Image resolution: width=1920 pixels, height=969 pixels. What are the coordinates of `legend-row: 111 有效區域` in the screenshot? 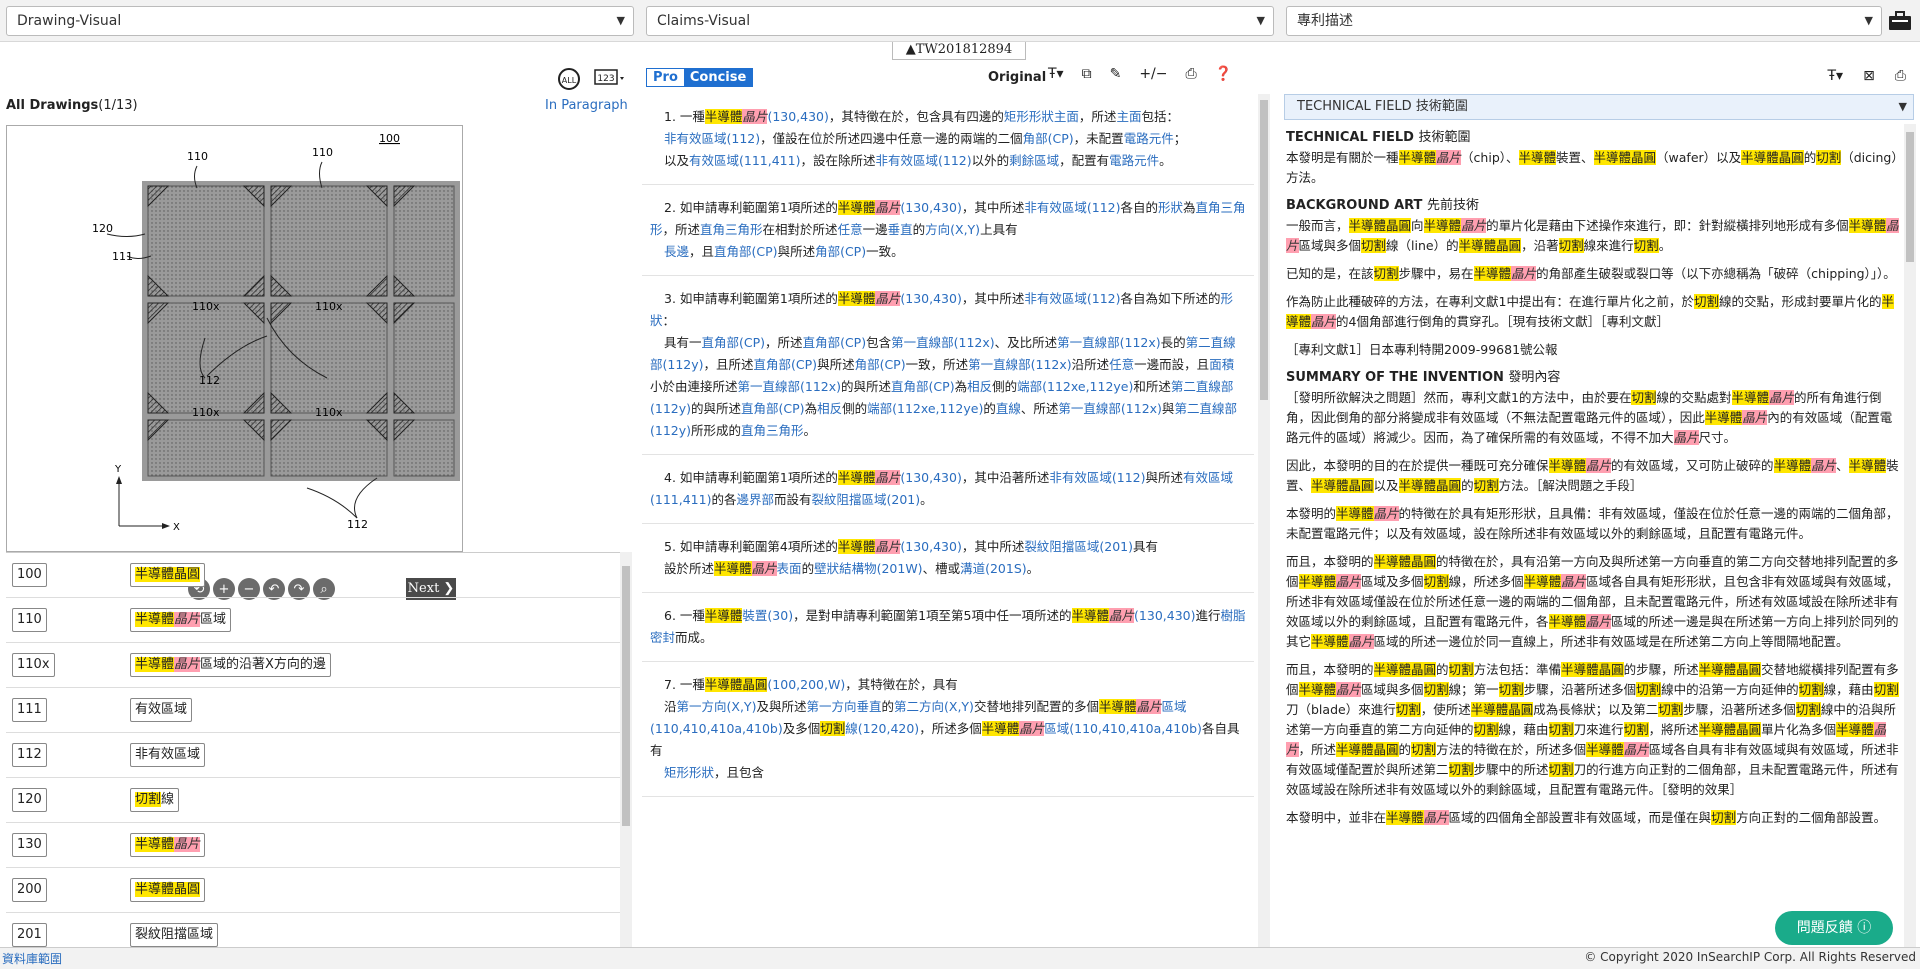 It's located at (313, 710).